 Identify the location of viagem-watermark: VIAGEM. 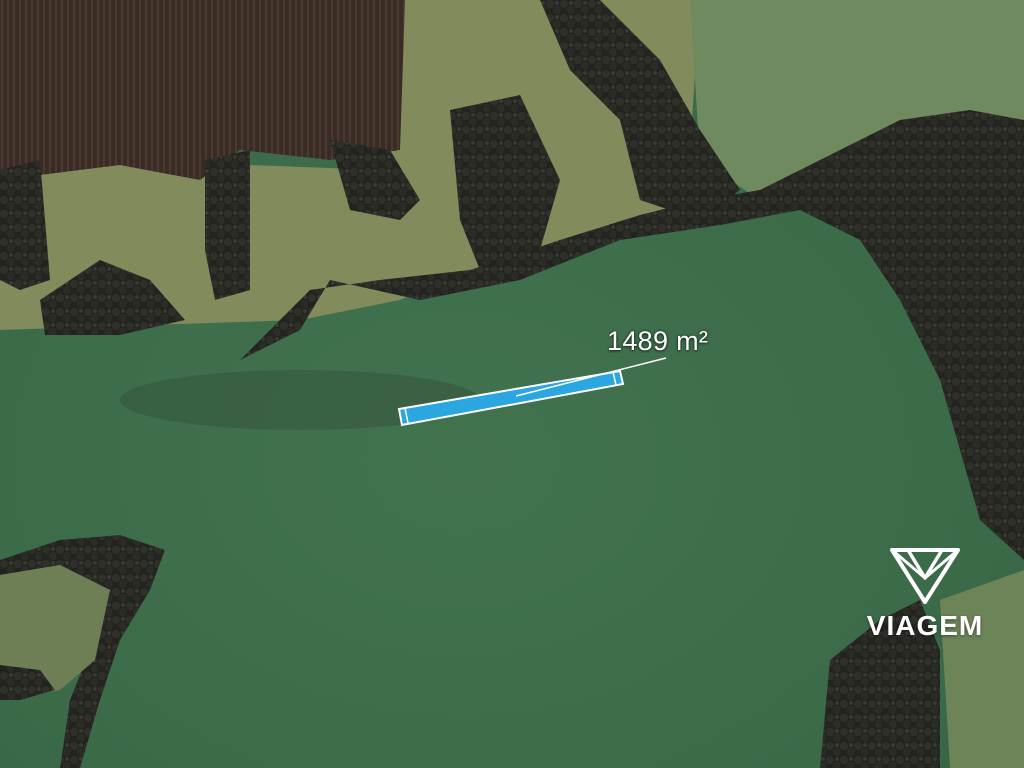
(925, 595).